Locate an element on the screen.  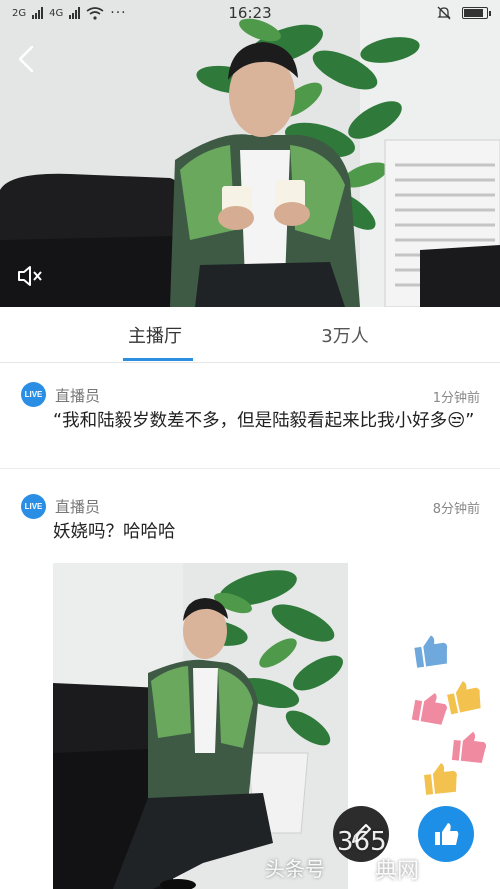
watermark-text-left: 头条号 is located at coordinates (295, 869).